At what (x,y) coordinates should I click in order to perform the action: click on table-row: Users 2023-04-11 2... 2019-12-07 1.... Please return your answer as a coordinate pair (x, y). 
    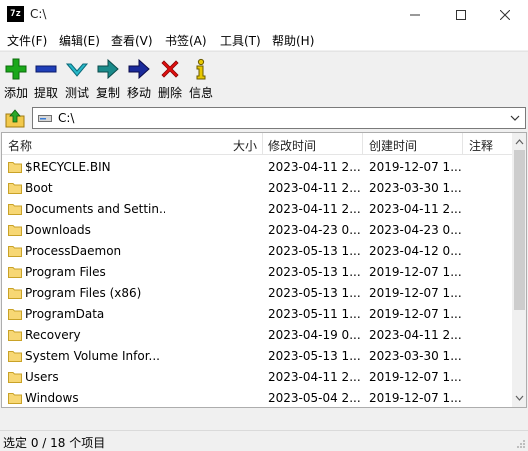
    Looking at the image, I should click on (257, 376).